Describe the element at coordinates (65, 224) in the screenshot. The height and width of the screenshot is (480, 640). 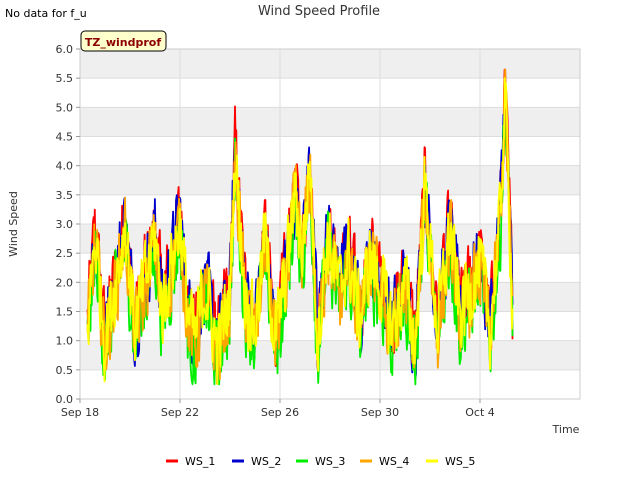
I see `y-tick-label: 3.0` at that location.